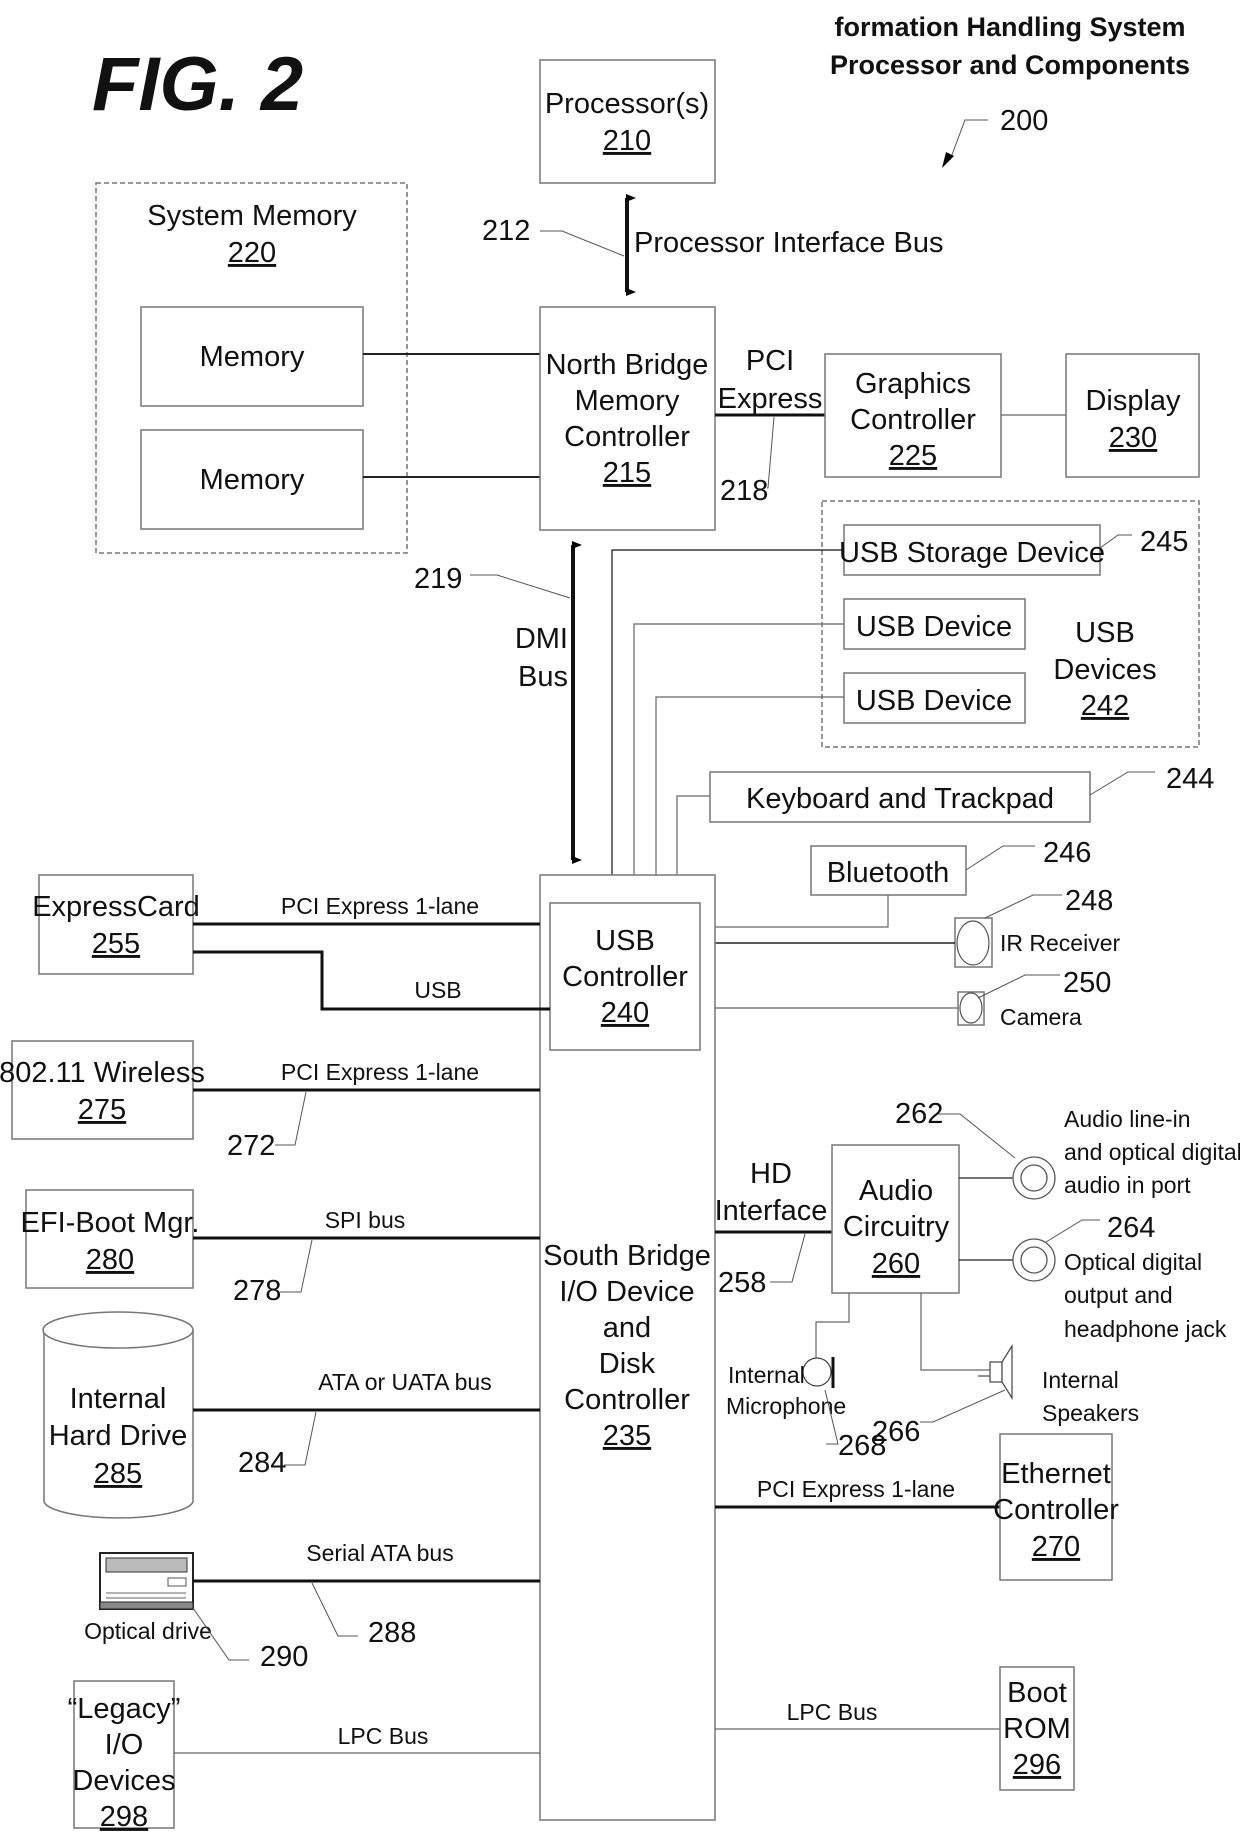 The height and width of the screenshot is (1841, 1240). I want to click on audio-circuitry-block: Audio Circuitry 260, so click(895, 1219).